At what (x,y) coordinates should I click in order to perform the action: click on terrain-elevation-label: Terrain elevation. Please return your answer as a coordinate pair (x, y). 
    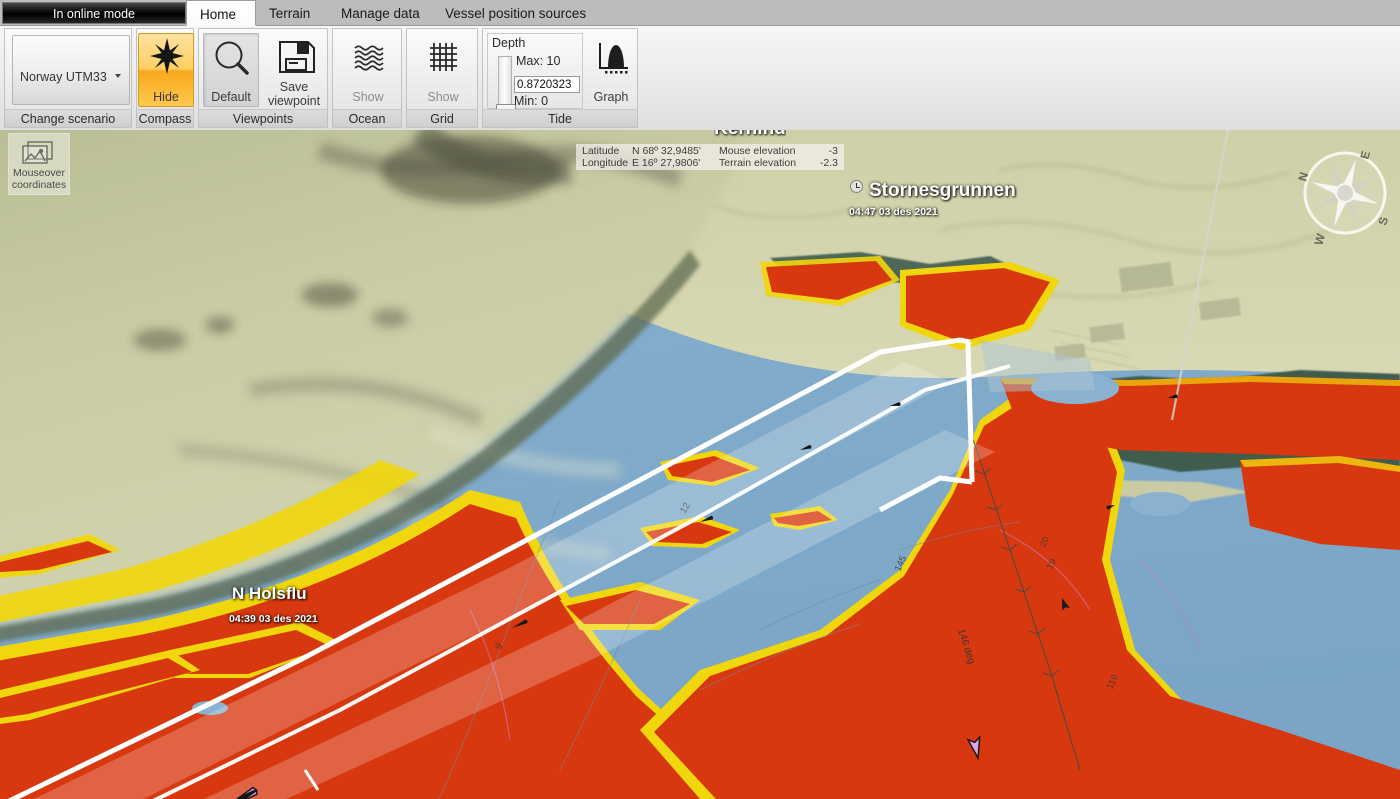
    Looking at the image, I should click on (758, 163).